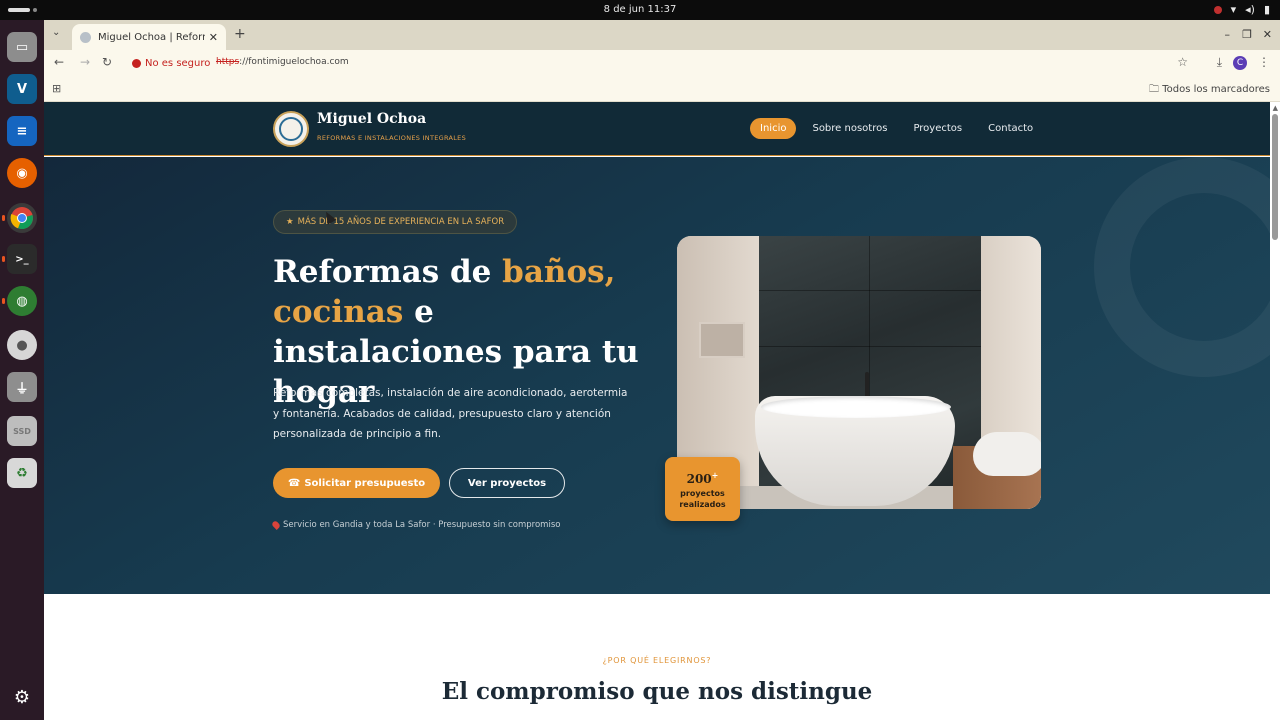 This screenshot has width=1280, height=720. Describe the element at coordinates (1266, 9) in the screenshot. I see `battery-icon: ▮` at that location.